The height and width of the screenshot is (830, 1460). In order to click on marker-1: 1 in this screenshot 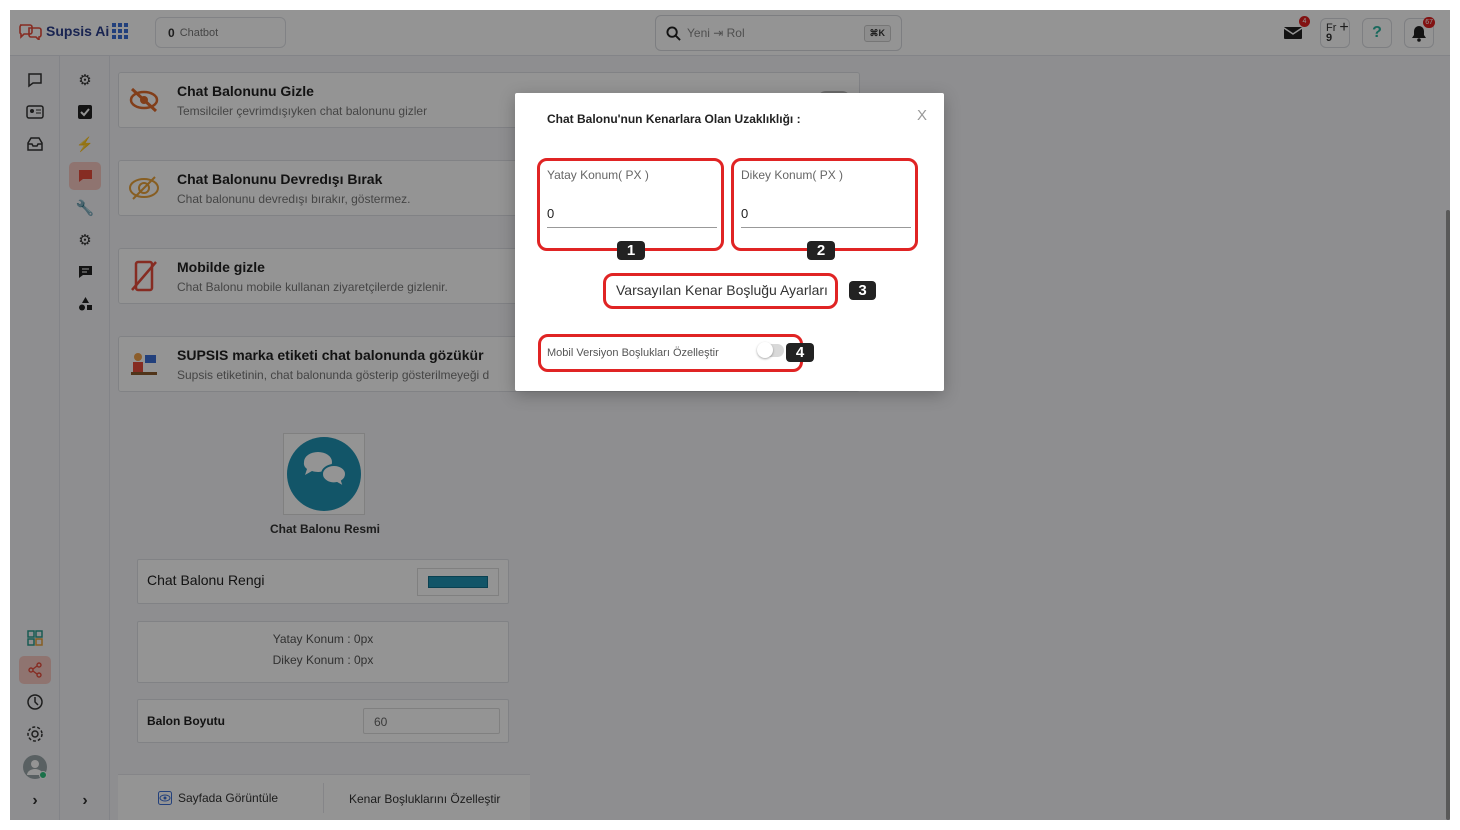, I will do `click(631, 250)`.